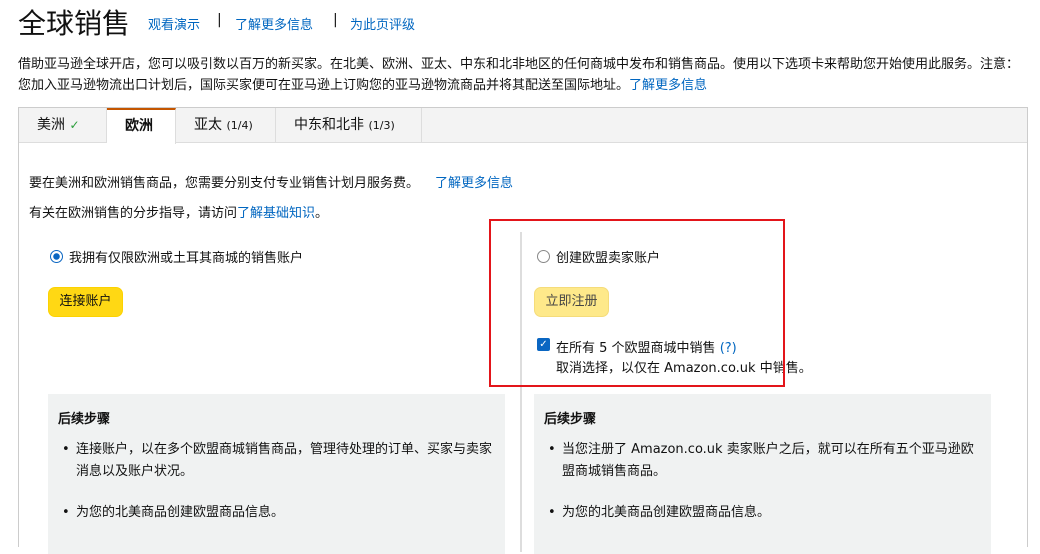 The width and height of the screenshot is (1040, 554). Describe the element at coordinates (208, 125) in the screenshot. I see `tab-label: 亚太` at that location.